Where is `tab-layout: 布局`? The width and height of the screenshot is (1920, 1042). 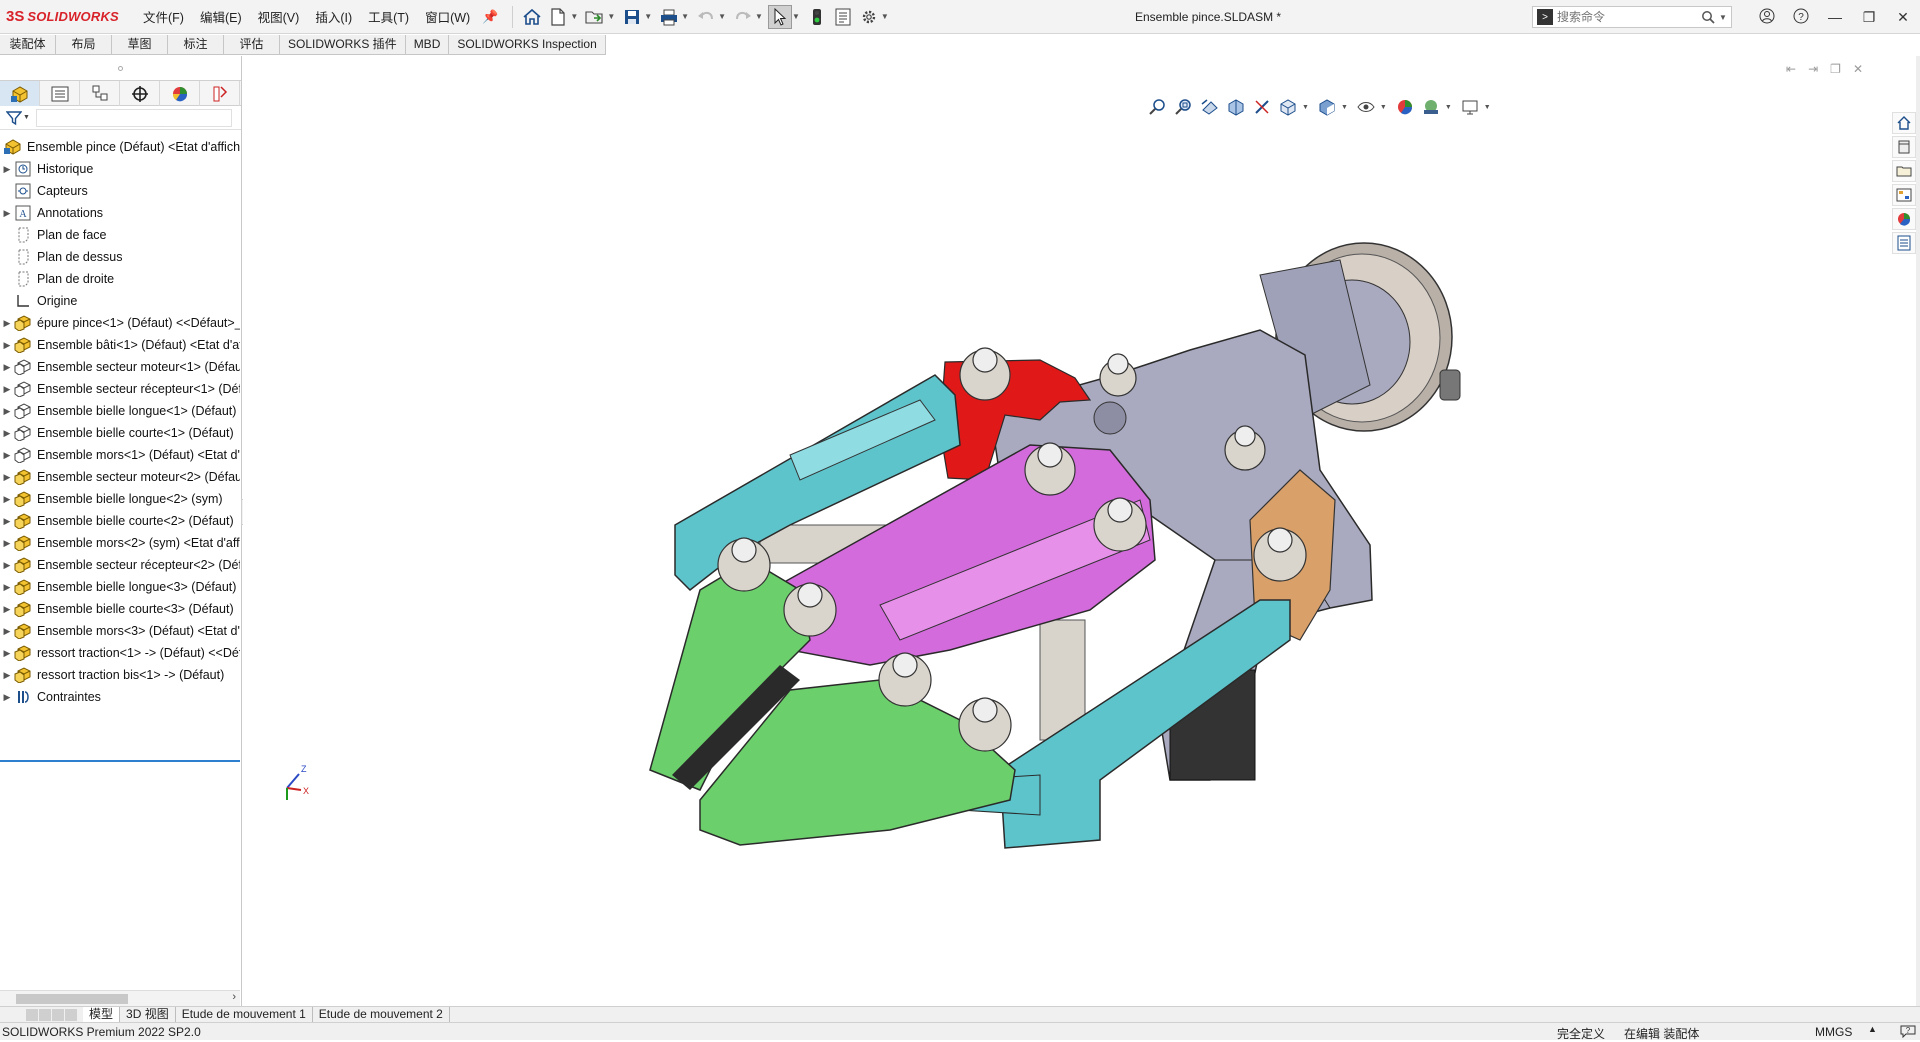 tab-layout: 布局 is located at coordinates (84, 45).